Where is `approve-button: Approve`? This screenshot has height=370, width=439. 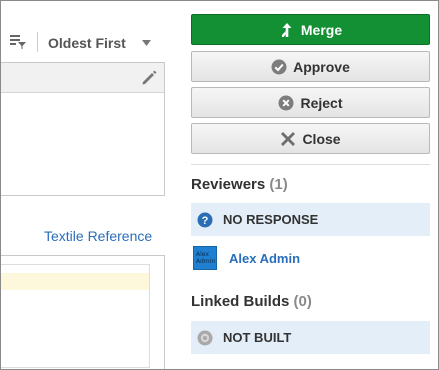
approve-button: Approve is located at coordinates (310, 66).